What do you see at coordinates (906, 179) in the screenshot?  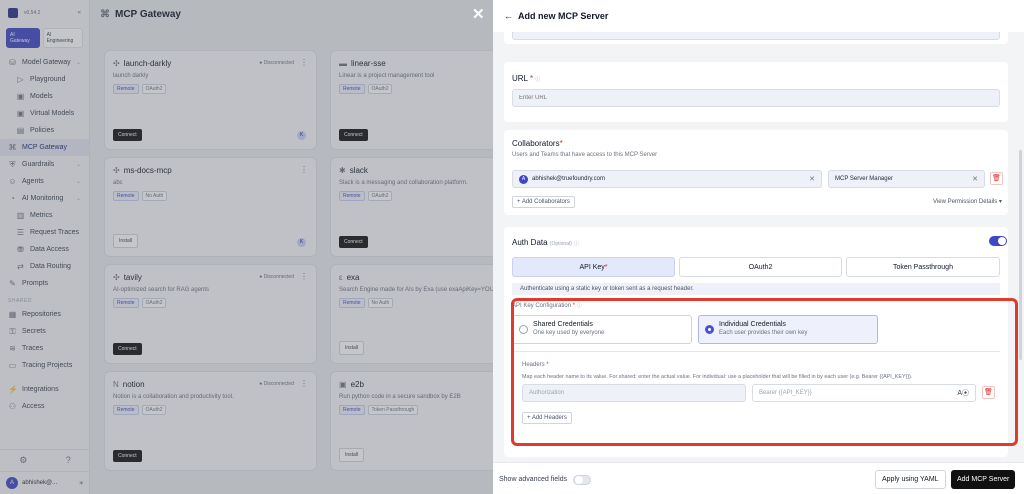 I see `collaborator-role-select: MCP Server Manager ✕` at bounding box center [906, 179].